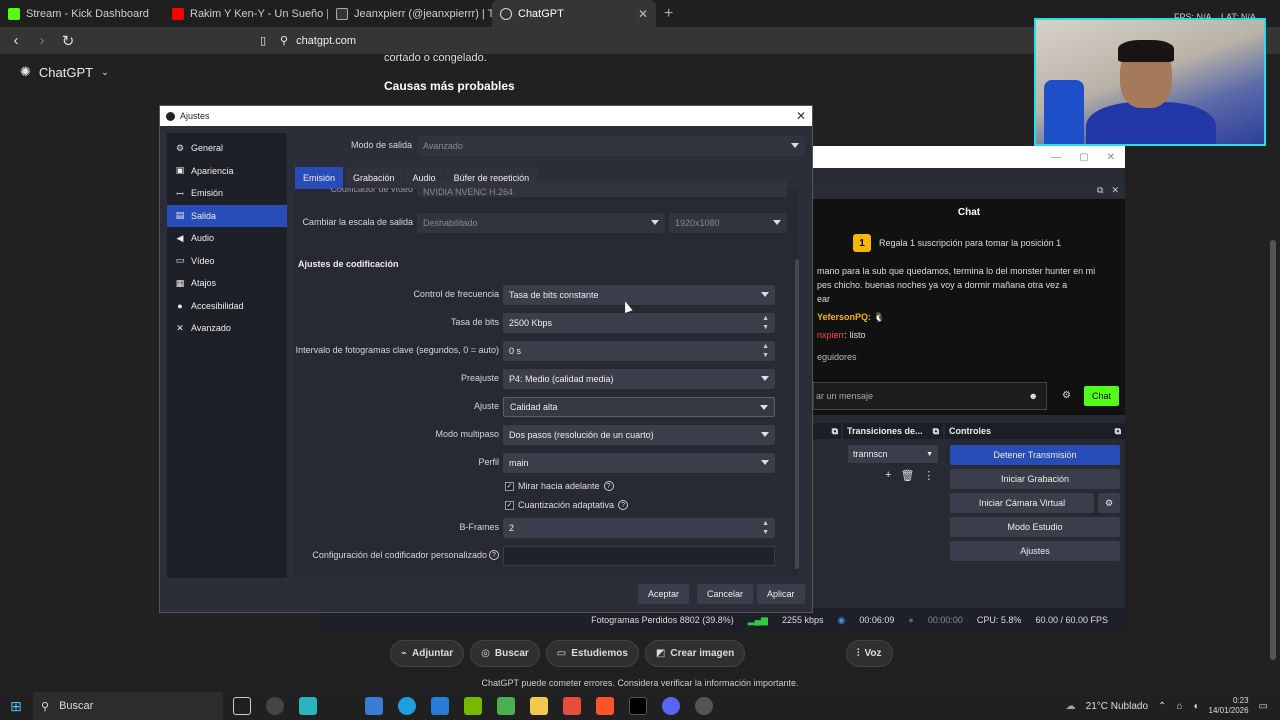 The height and width of the screenshot is (720, 1280). I want to click on virtual-camera-button: Iniciar Cámara Virtual, so click(1022, 503).